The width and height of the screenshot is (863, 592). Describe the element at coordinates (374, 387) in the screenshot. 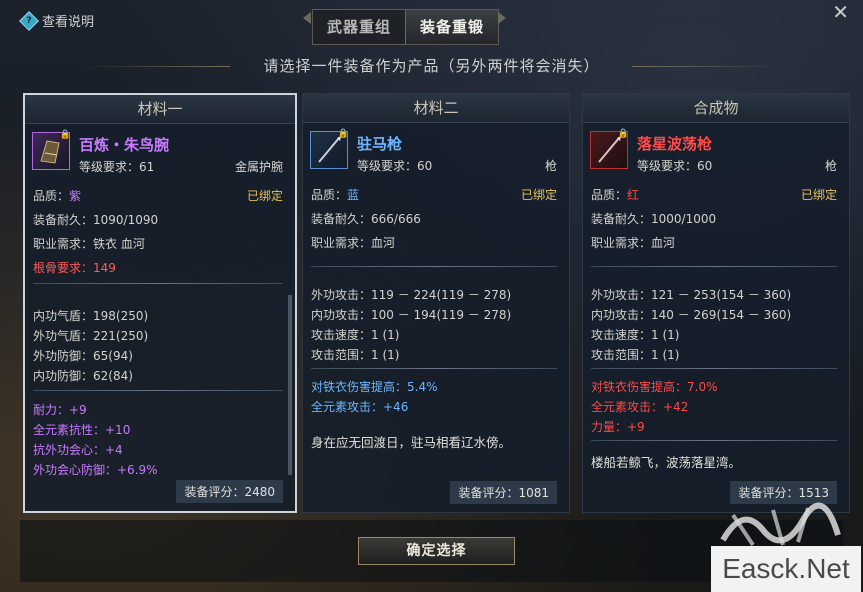

I see `extra-stat: 对铁衣伤害提高：5.4%` at that location.